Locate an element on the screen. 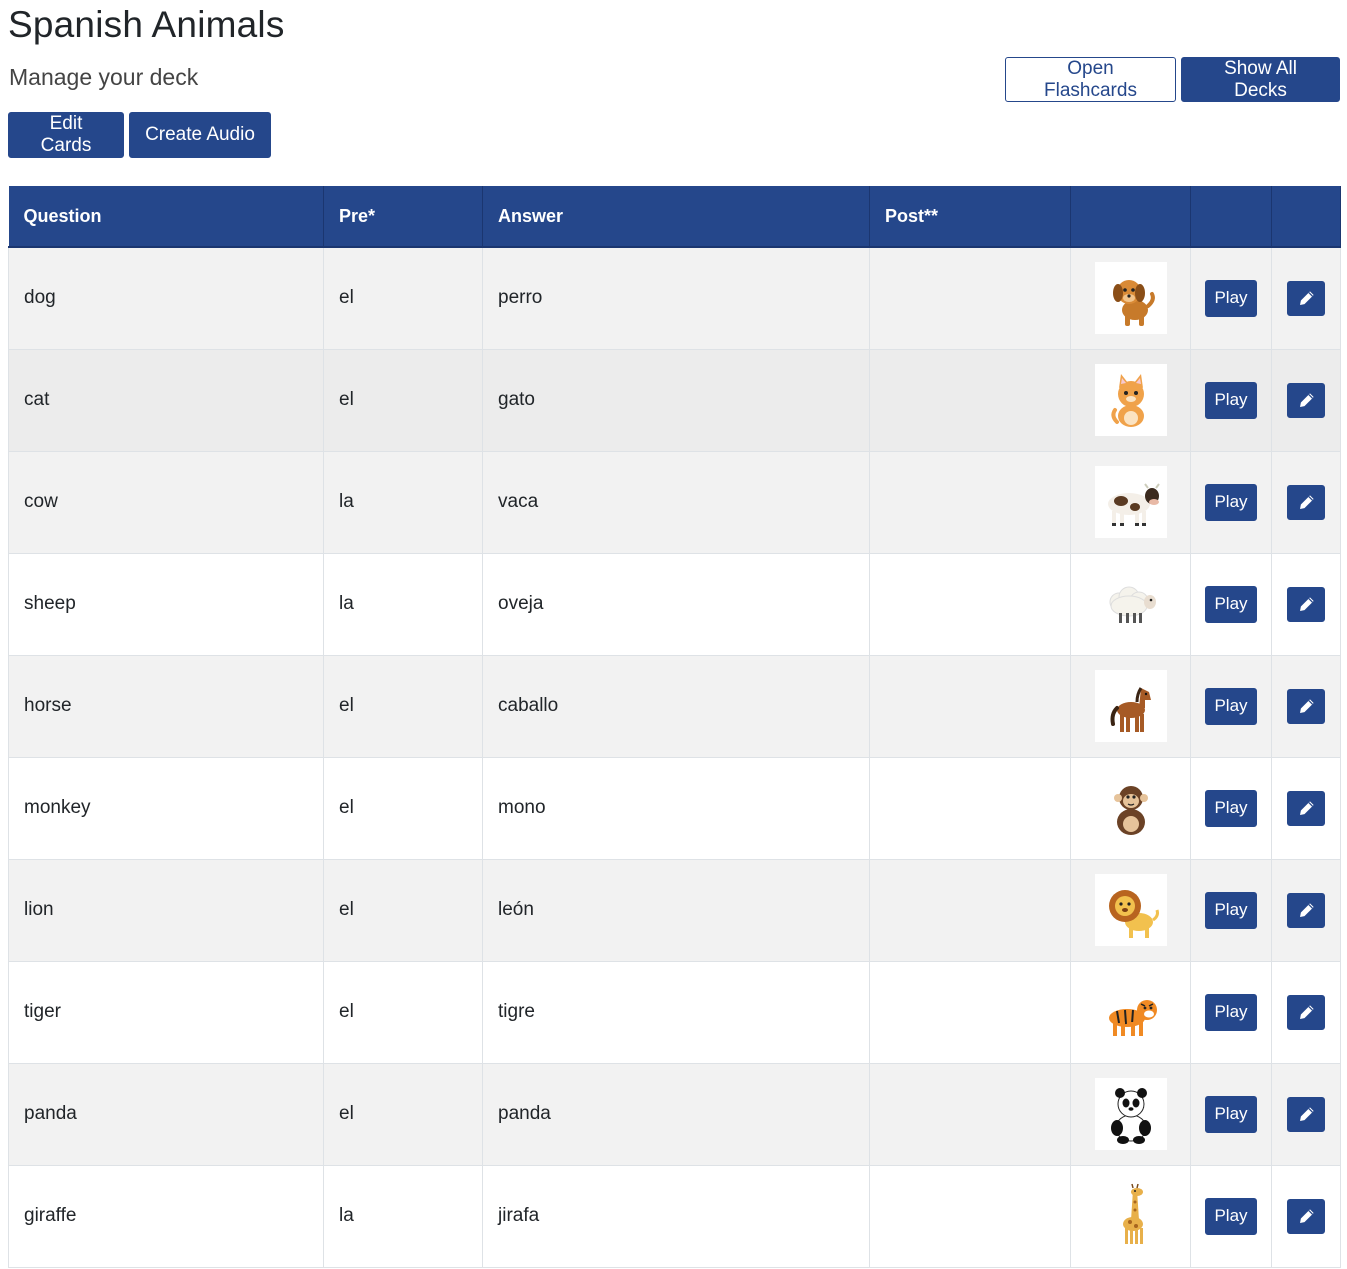  cell-answer: oveja is located at coordinates (676, 604).